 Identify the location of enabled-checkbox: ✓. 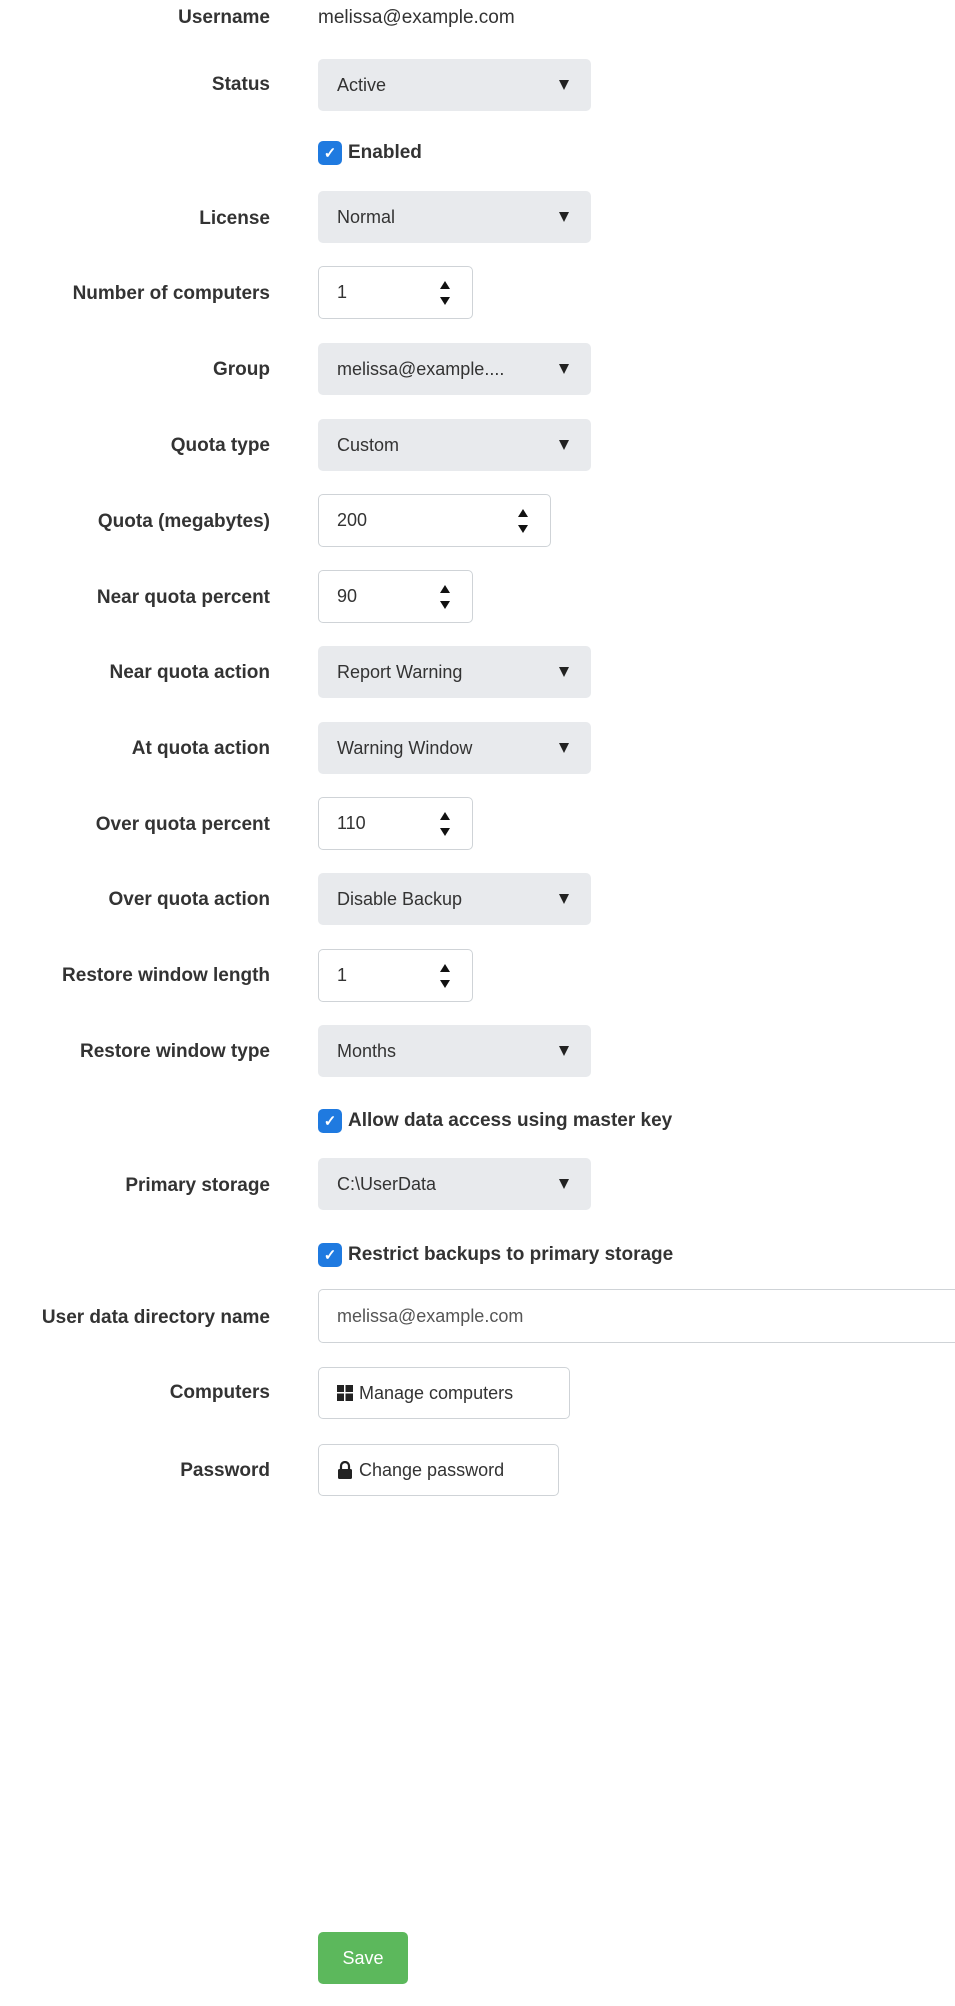
(330, 153).